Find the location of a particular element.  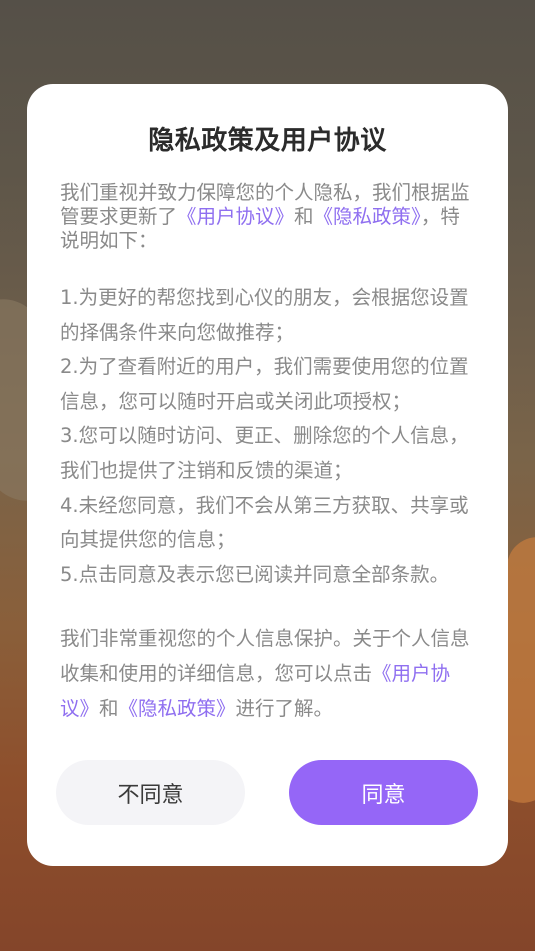

user-agreement-link: 《用户协议》 is located at coordinates (235, 216).